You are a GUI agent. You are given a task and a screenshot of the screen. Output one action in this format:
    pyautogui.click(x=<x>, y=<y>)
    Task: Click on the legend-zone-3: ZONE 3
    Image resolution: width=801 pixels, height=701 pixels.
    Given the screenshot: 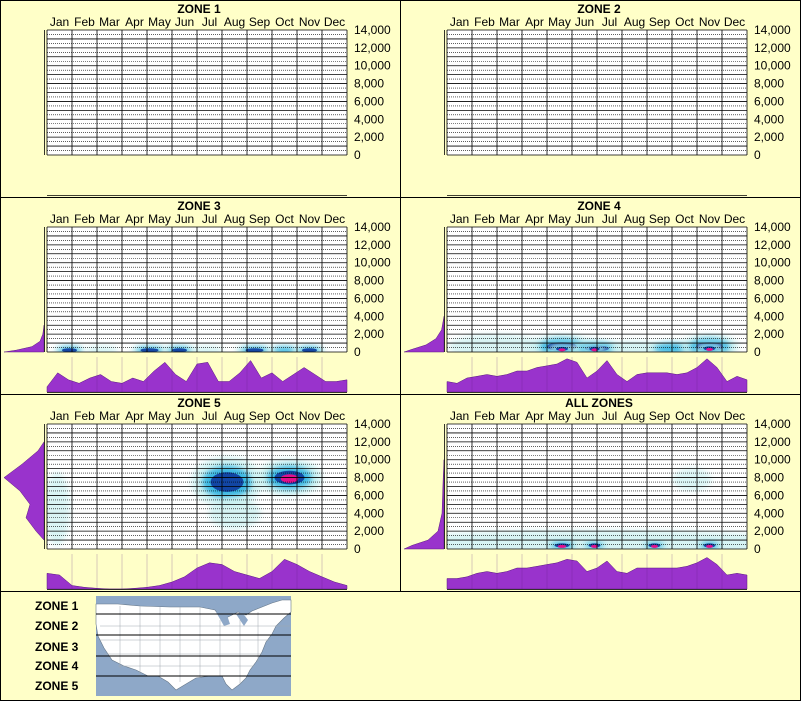 What is the action you would take?
    pyautogui.click(x=57, y=647)
    